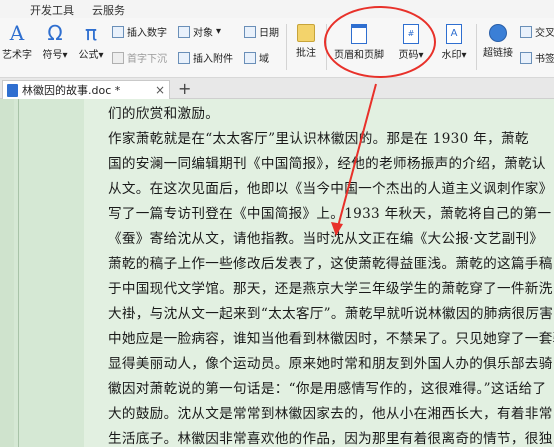 The width and height of the screenshot is (554, 447). Describe the element at coordinates (354, 159) in the screenshot. I see `annotation-arrow` at that location.